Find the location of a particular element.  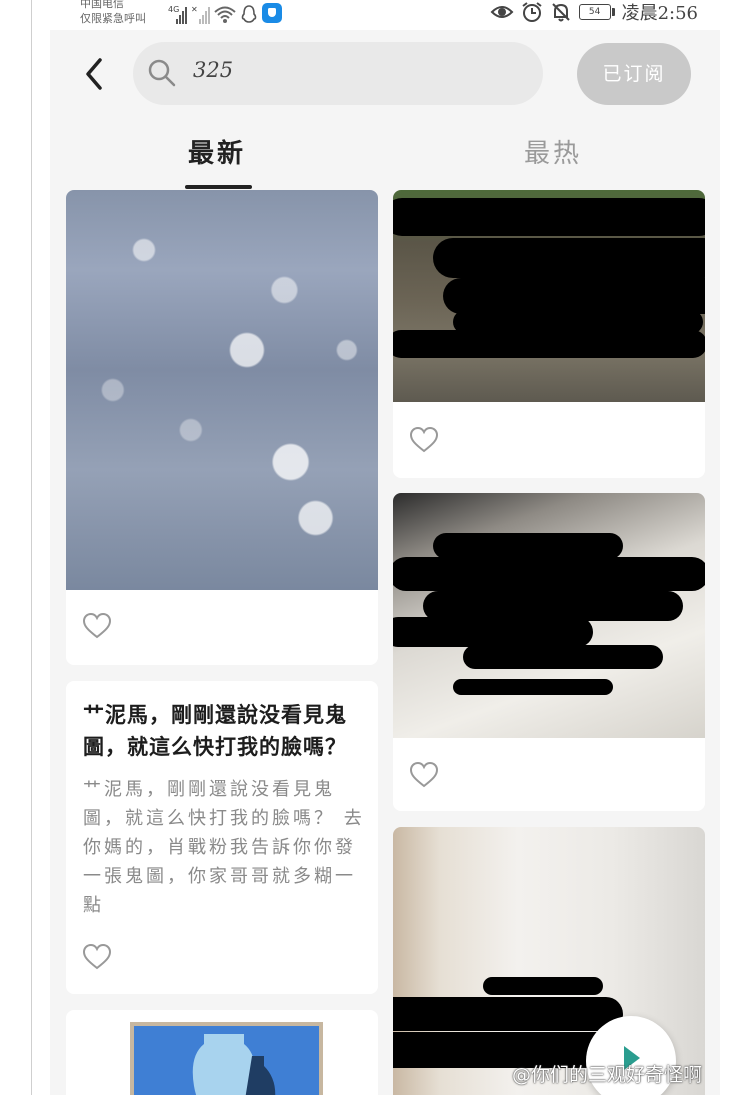

feed-card-painting is located at coordinates (222, 1052).